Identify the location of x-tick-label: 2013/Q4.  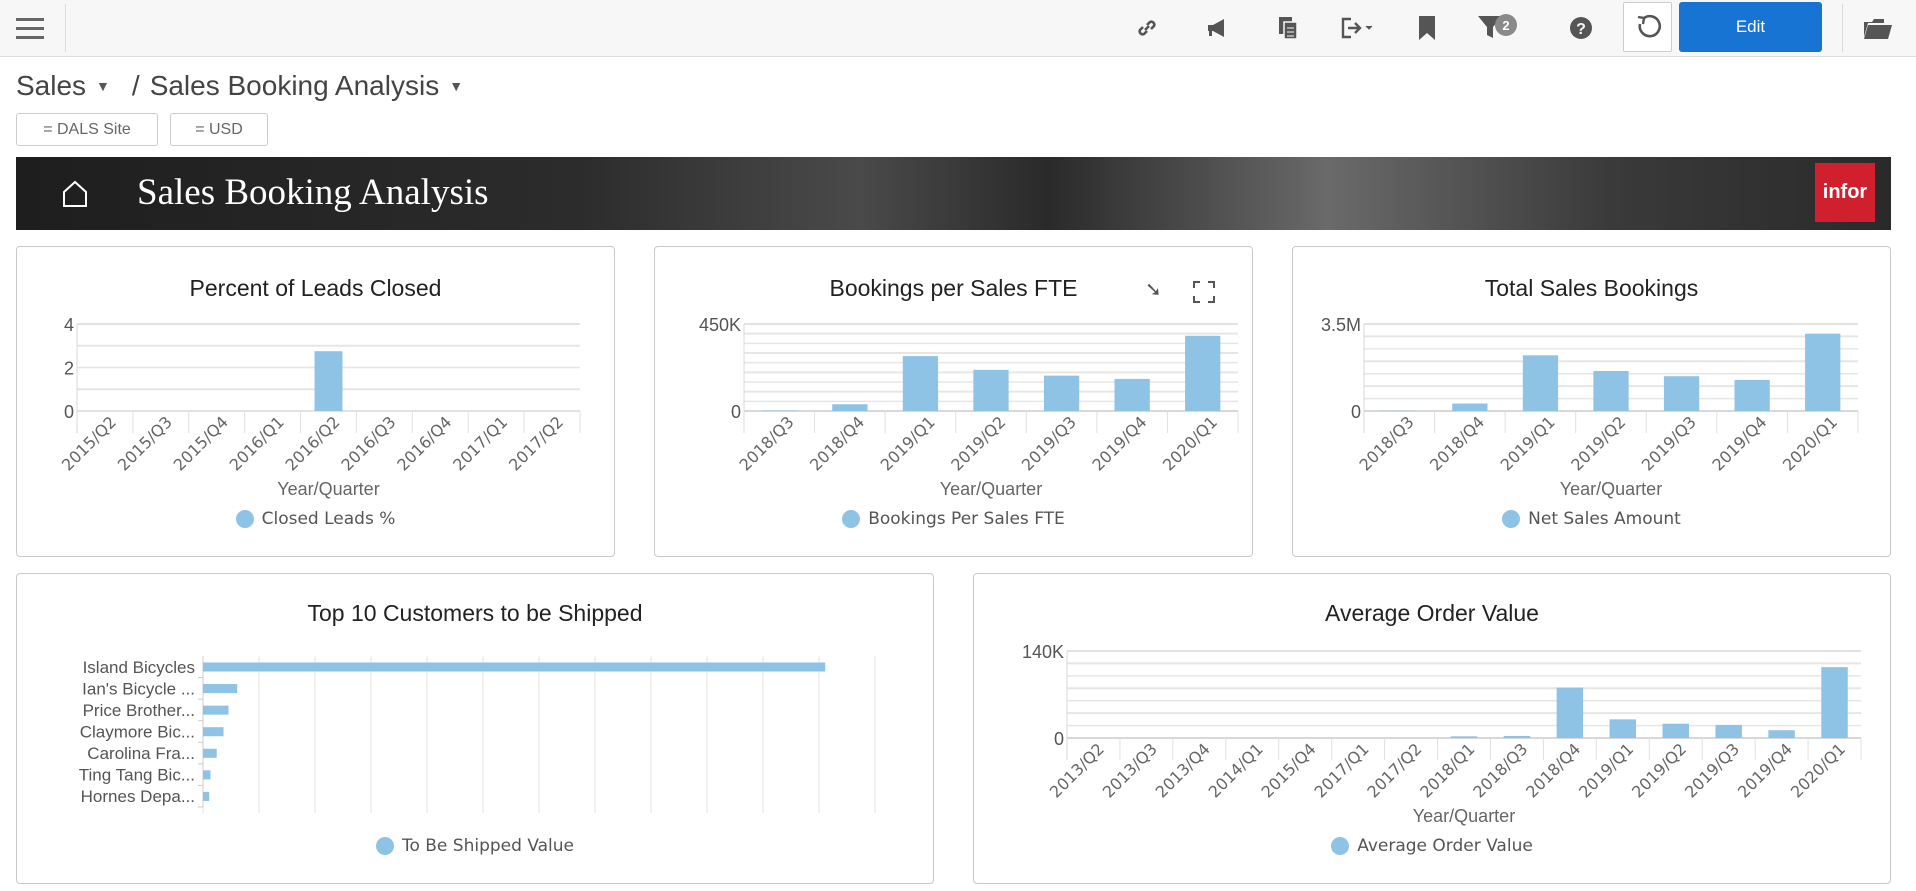
(1183, 770).